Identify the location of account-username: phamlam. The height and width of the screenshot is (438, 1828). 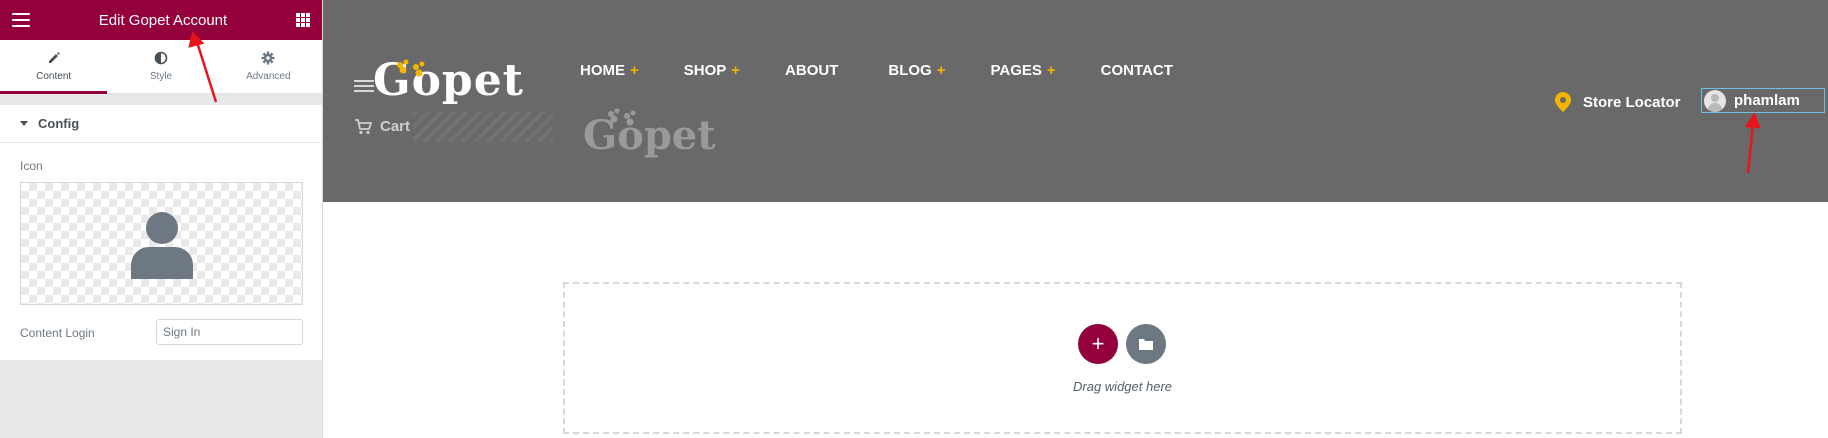
(1767, 100).